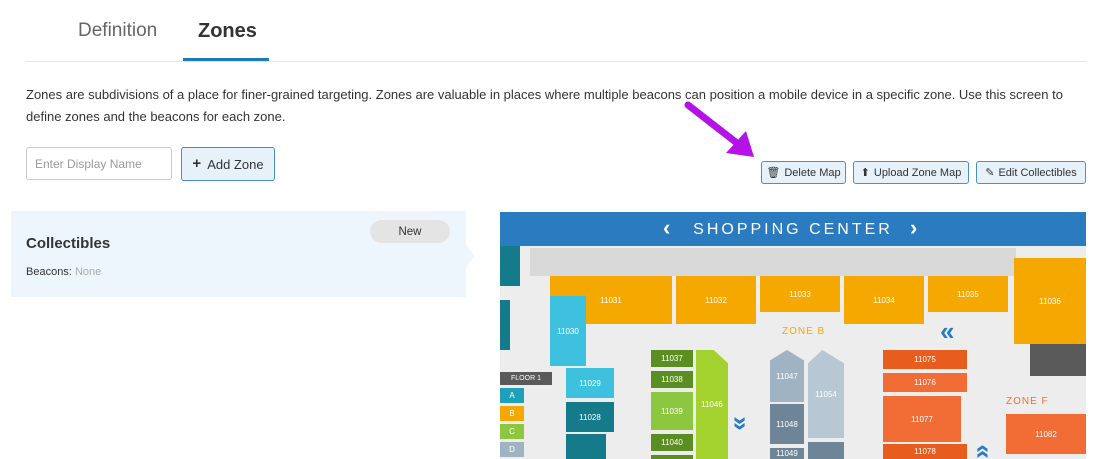  I want to click on tab-zones: Zones, so click(227, 31).